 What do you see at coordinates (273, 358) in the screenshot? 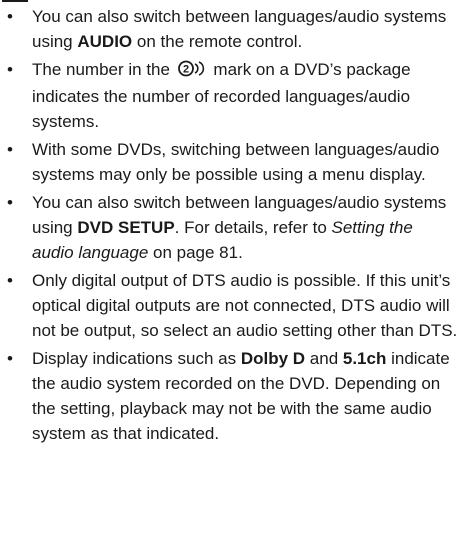
I see `bold-term: Dolby D` at bounding box center [273, 358].